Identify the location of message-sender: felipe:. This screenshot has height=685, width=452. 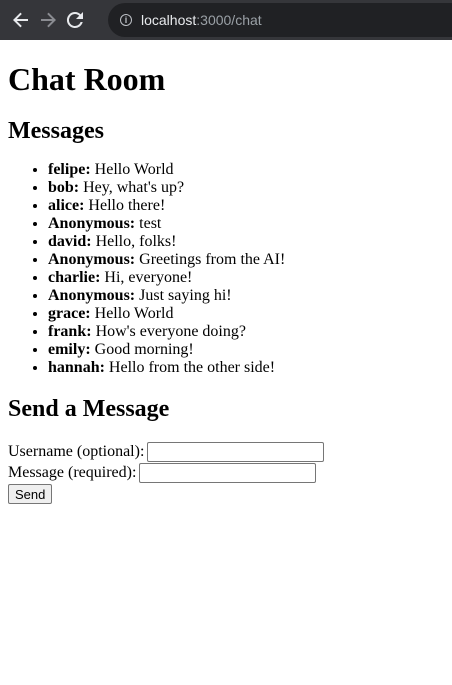
(69, 169).